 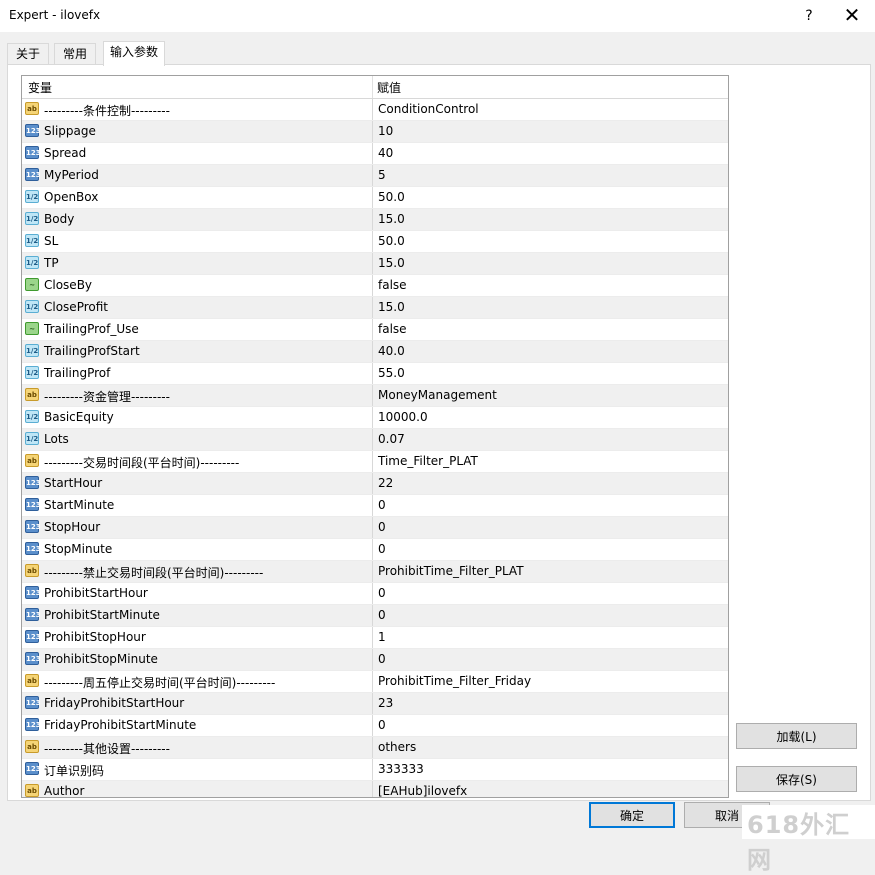 I want to click on parameter-name-cell: 1/2 CloseProfit, so click(x=197, y=307).